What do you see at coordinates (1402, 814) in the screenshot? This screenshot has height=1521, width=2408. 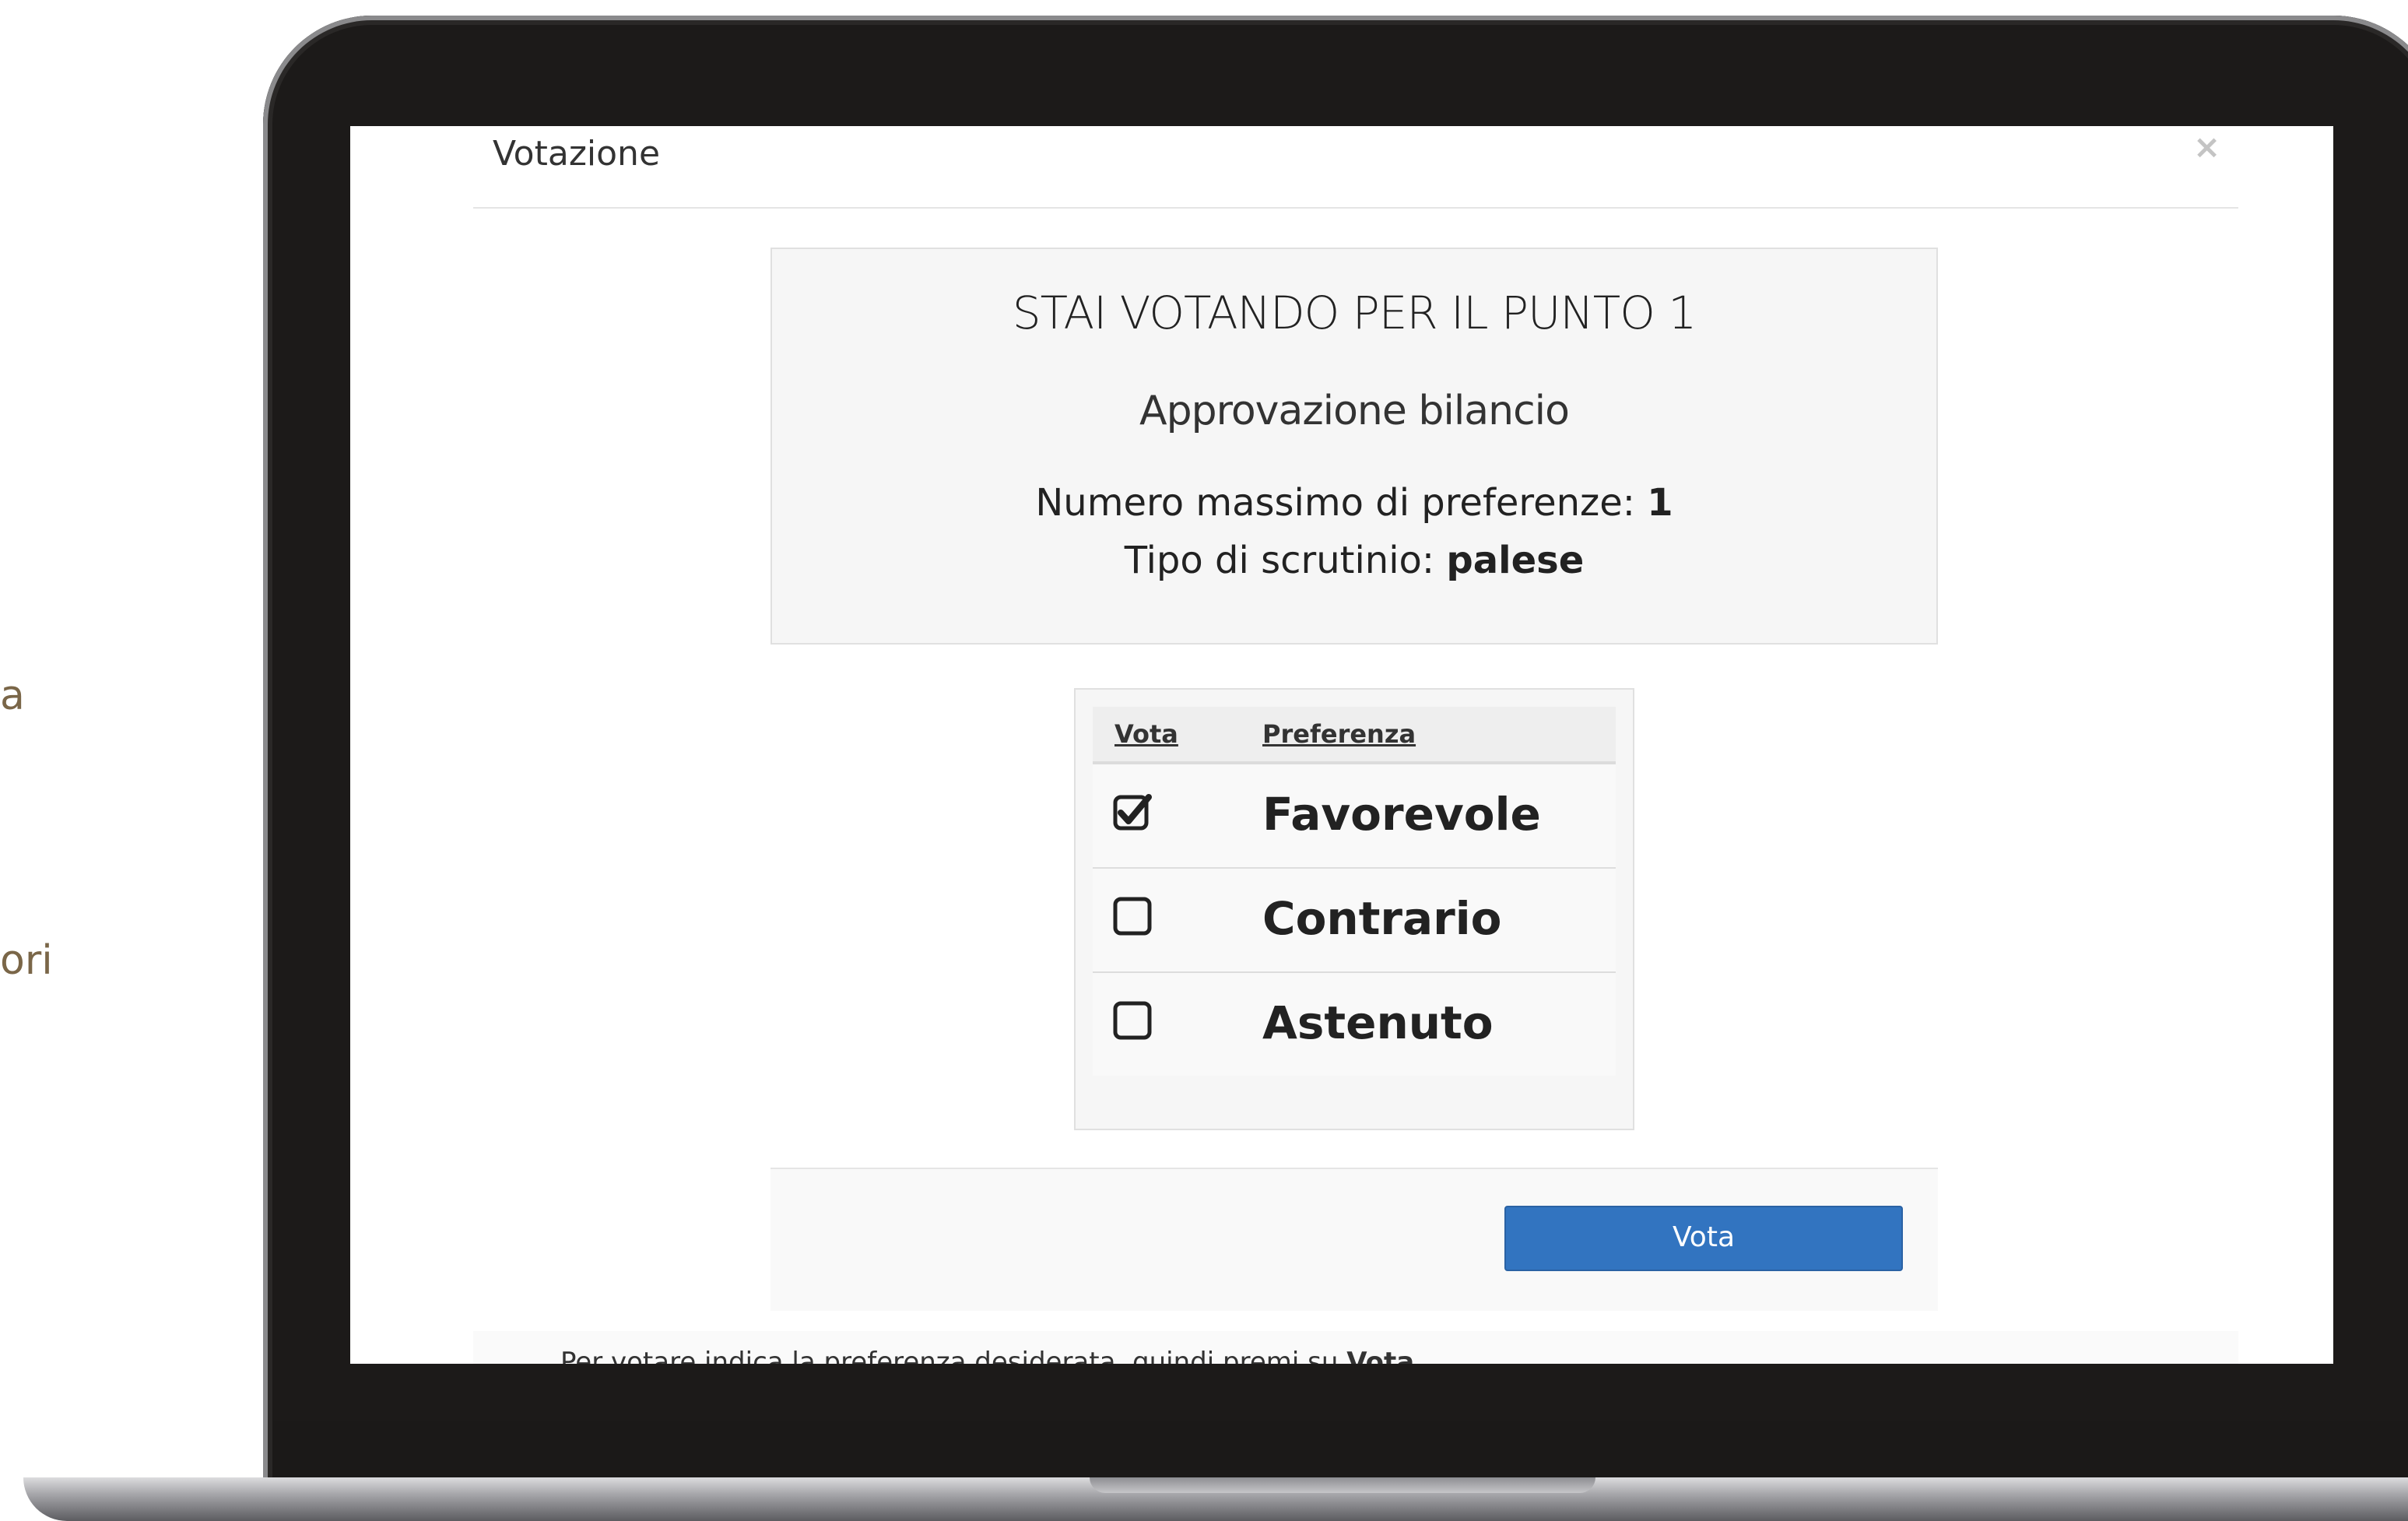 I see `option-label-favorevole: Favorevole` at bounding box center [1402, 814].